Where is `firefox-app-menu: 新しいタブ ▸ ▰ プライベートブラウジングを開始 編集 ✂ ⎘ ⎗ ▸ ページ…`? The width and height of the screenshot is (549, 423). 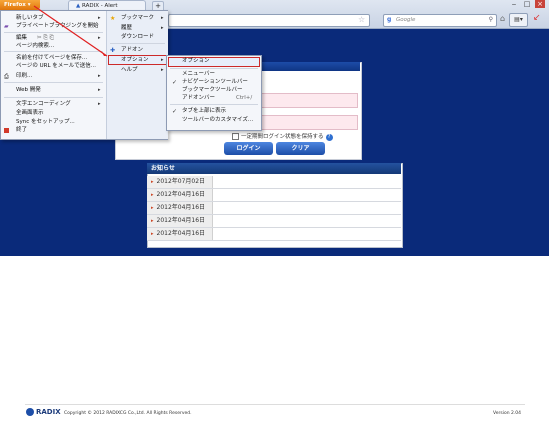
firefox-app-menu: 新しいタブ ▸ ▰ プライベートブラウジングを開始 編集 ✂ ⎘ ⎗ ▸ ページ… is located at coordinates (84, 75).